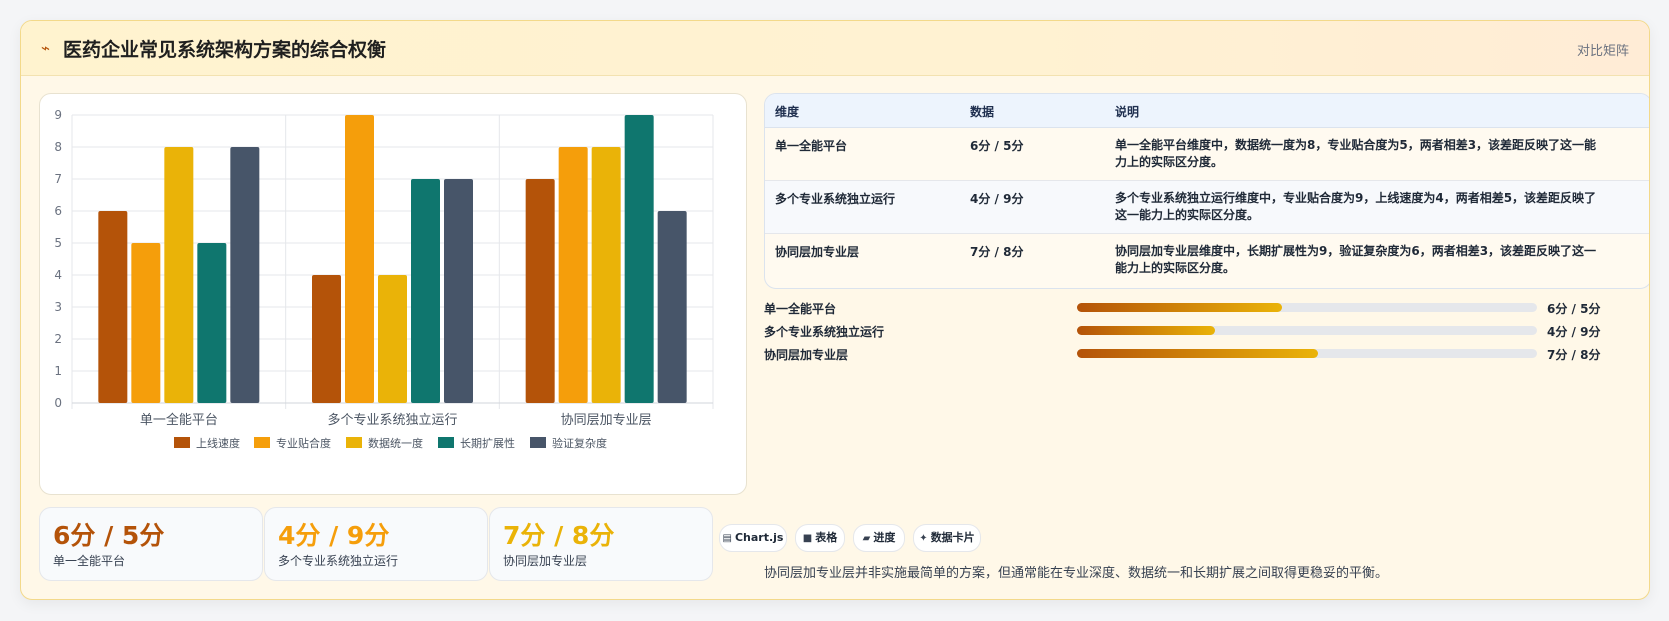 This screenshot has height=621, width=1669. I want to click on lightning-icon: ⌁, so click(46, 48).